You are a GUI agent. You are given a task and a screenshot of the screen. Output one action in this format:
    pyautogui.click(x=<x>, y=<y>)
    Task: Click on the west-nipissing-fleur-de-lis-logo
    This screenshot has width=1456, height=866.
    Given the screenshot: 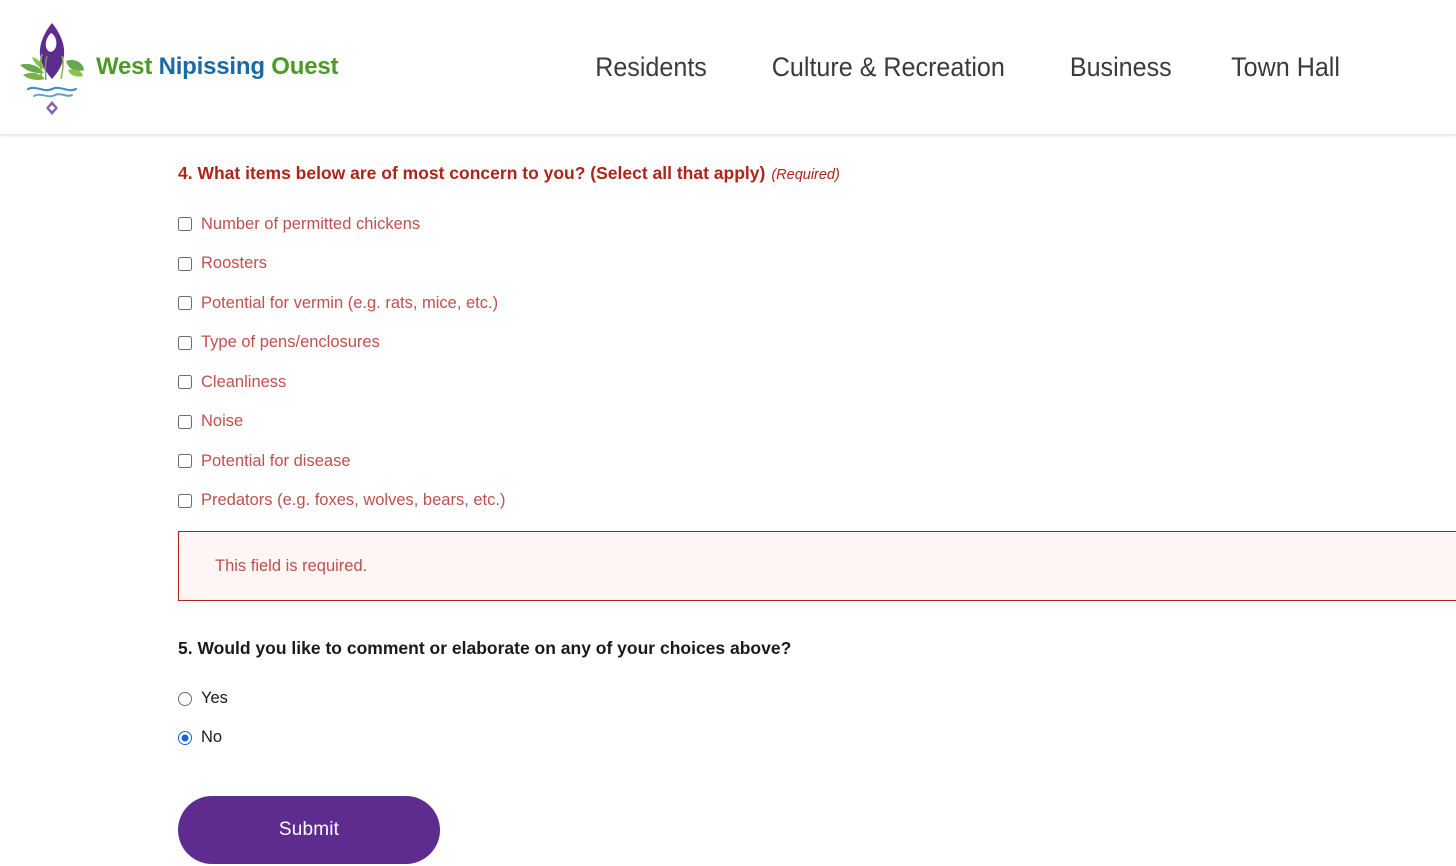 What is the action you would take?
    pyautogui.click(x=52, y=67)
    